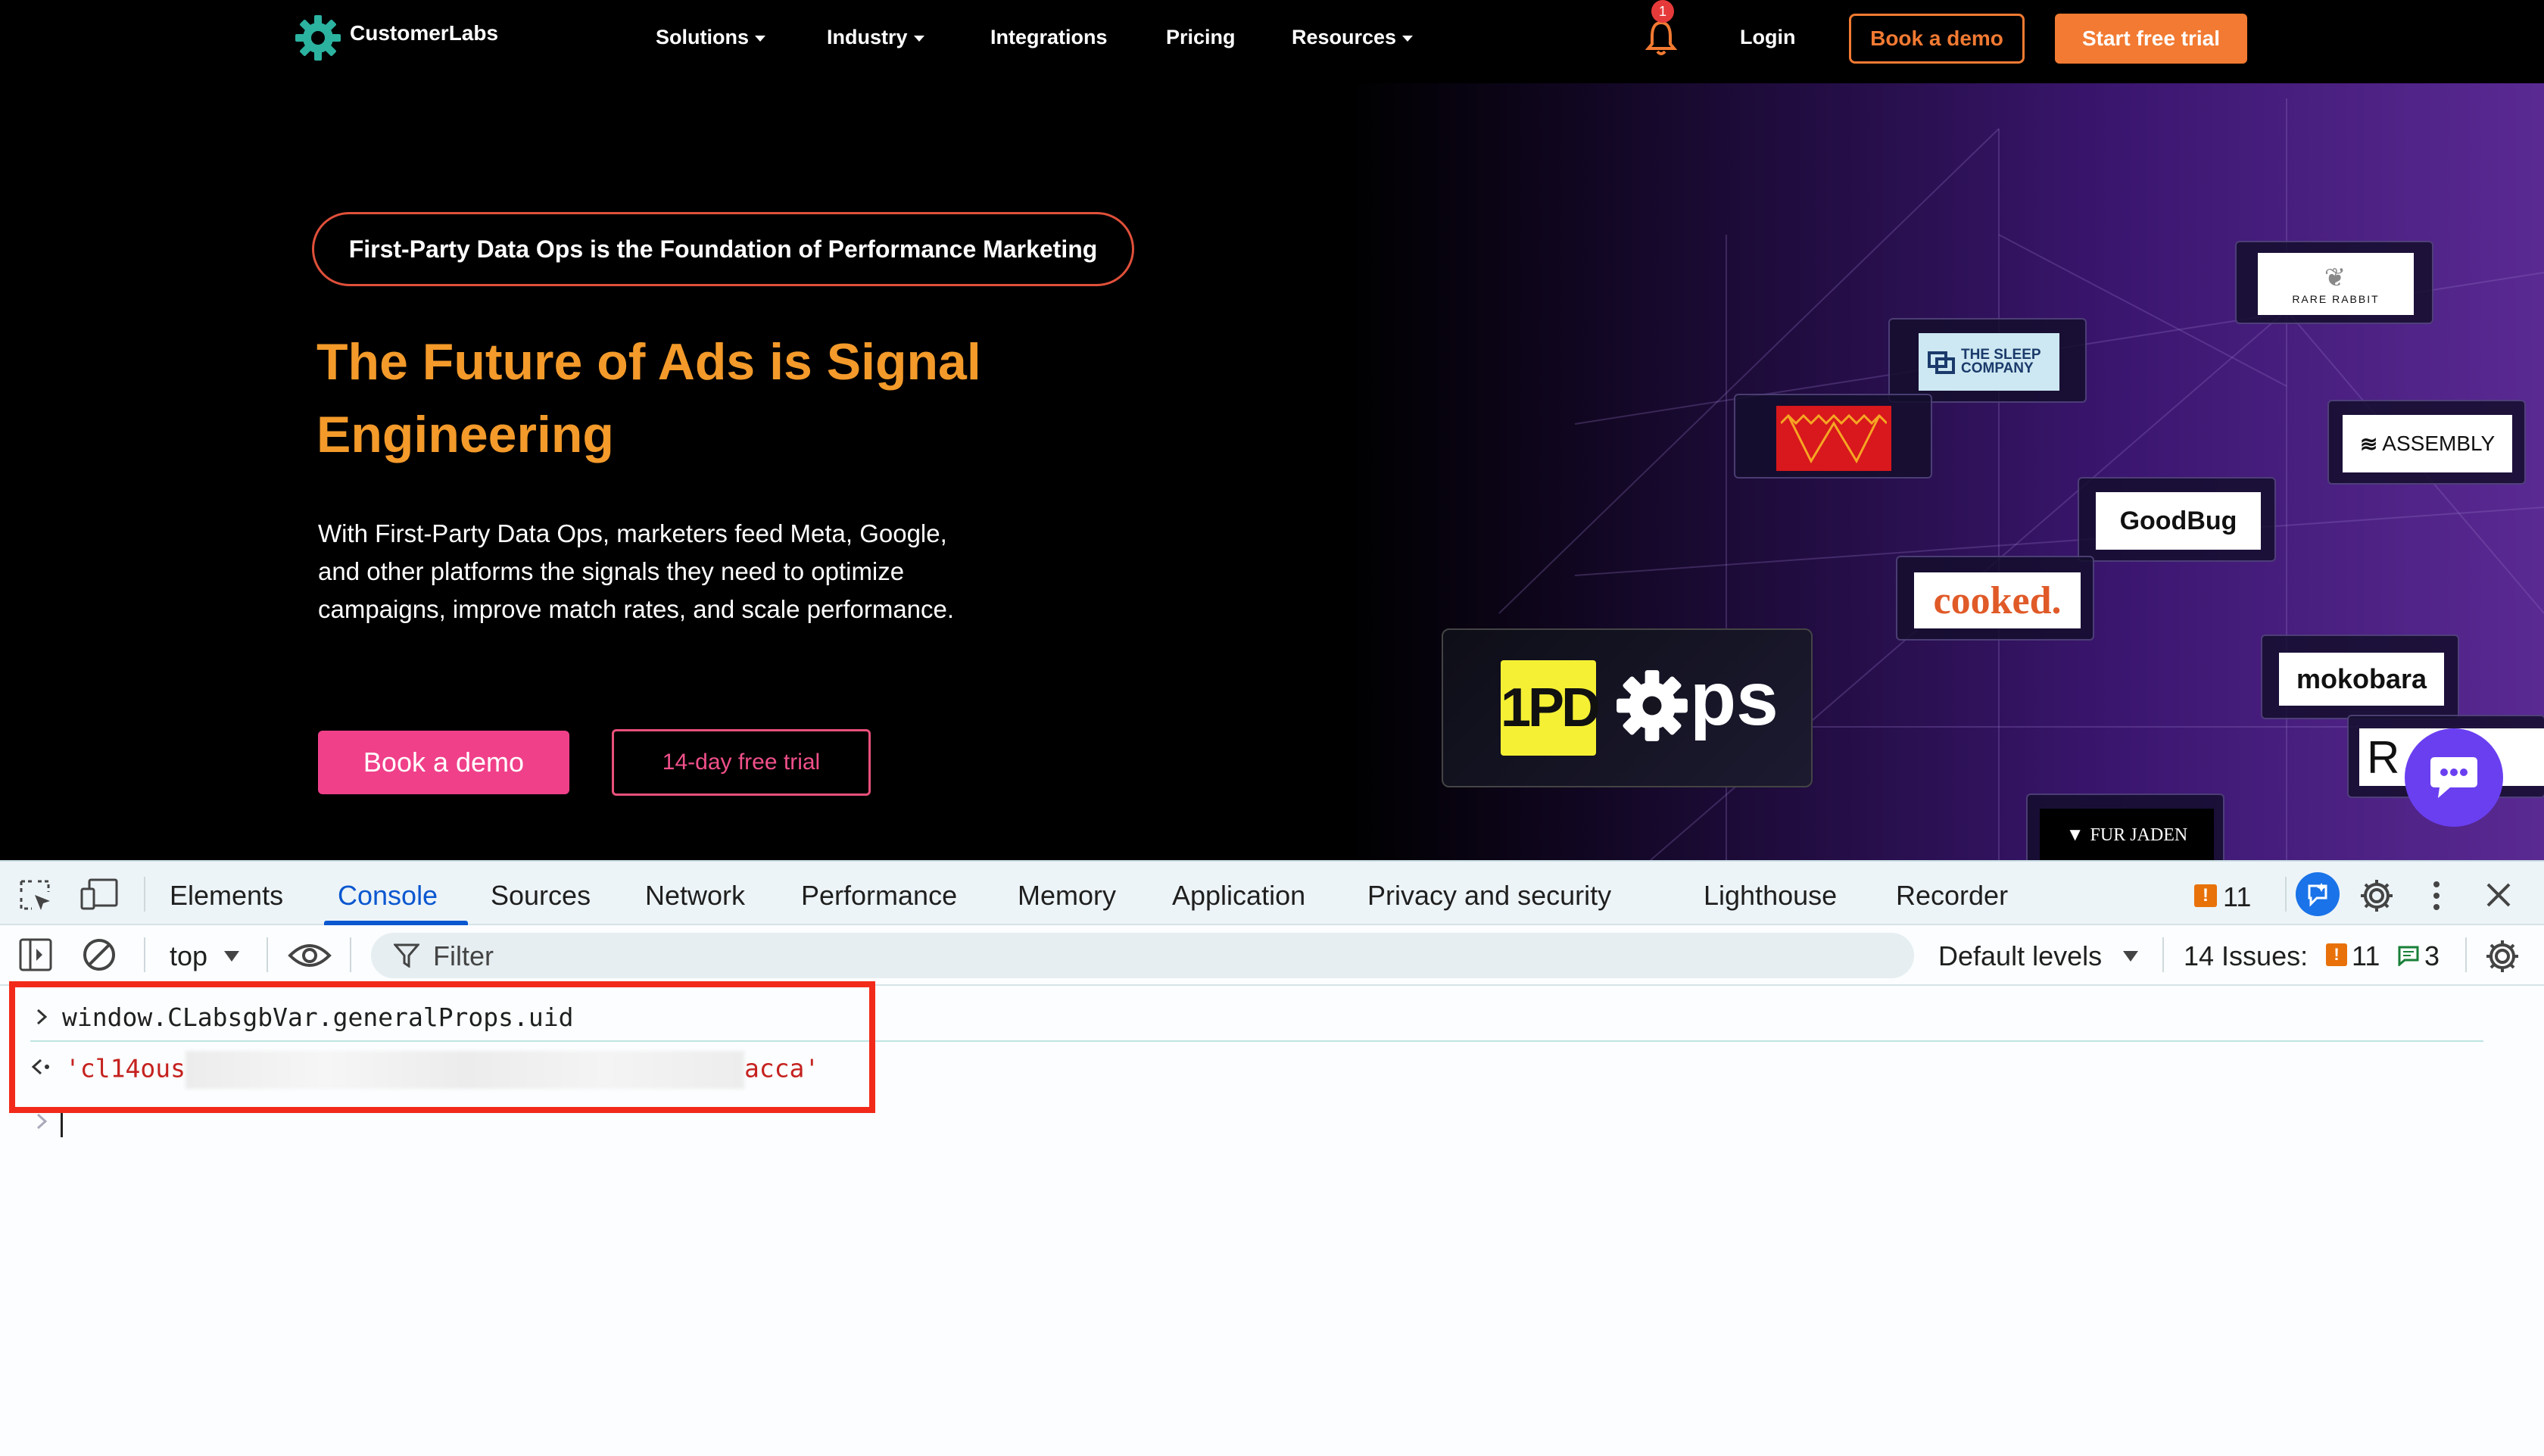 The image size is (2544, 1456). Describe the element at coordinates (2408, 956) in the screenshot. I see `info-message-icon` at that location.